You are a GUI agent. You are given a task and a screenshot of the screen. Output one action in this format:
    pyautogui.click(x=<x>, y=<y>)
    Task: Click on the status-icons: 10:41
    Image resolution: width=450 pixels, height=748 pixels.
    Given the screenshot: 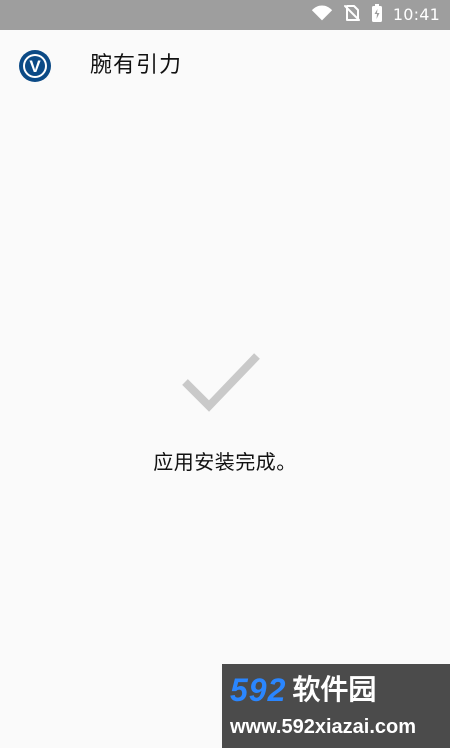 What is the action you would take?
    pyautogui.click(x=375, y=15)
    